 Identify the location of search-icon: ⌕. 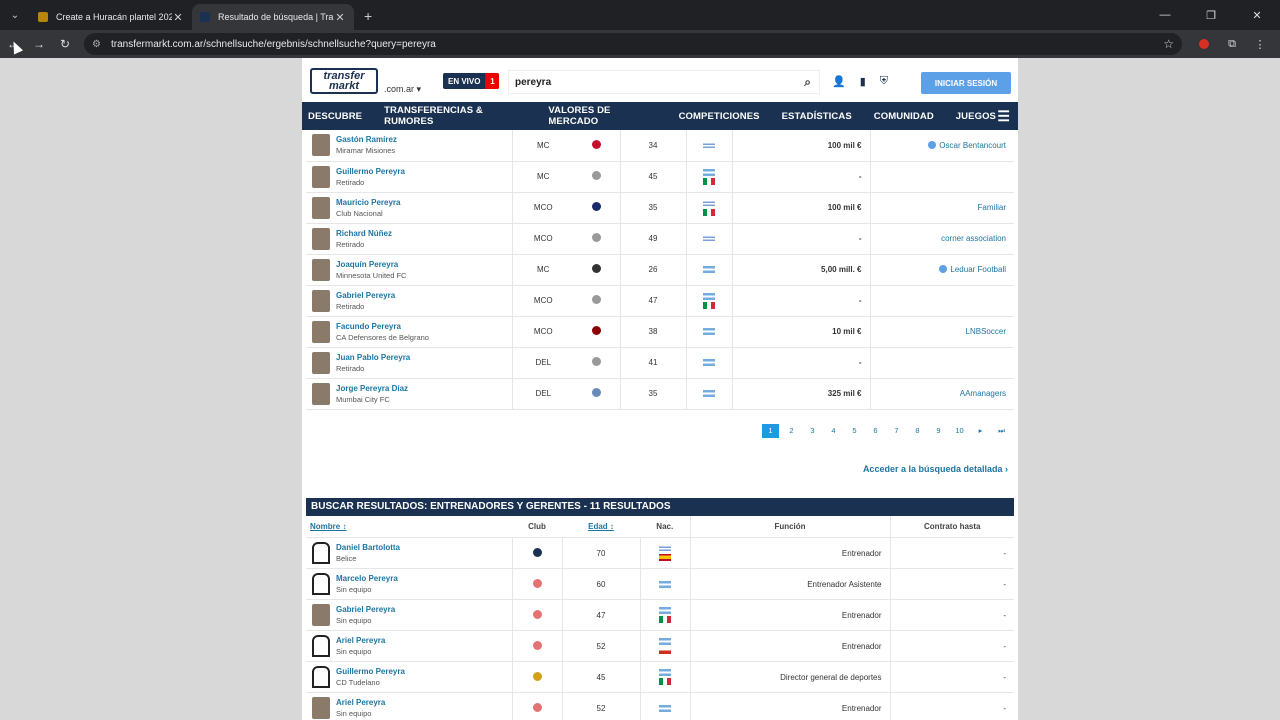
(807, 82).